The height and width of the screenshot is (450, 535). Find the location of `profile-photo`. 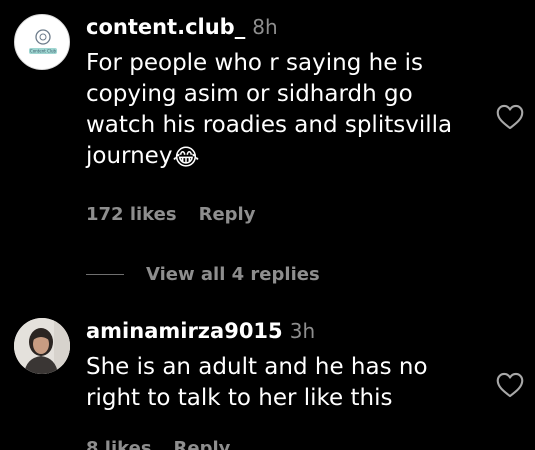

profile-photo is located at coordinates (42, 346).